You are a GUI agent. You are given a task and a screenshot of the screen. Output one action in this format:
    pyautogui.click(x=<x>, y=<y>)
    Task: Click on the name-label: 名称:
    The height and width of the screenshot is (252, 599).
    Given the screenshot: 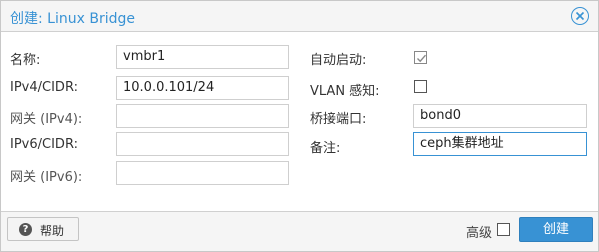 What is the action you would take?
    pyautogui.click(x=25, y=60)
    